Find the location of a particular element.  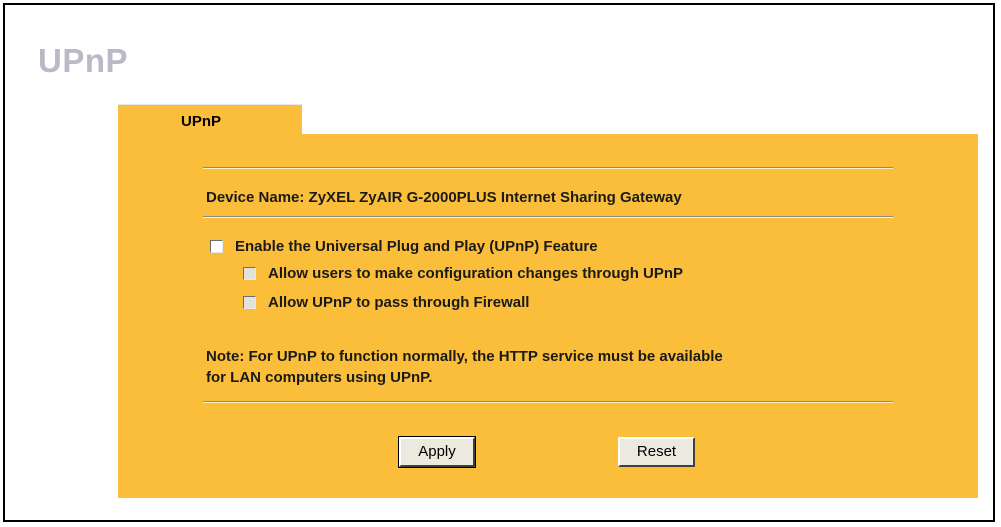

page-title: UPnP is located at coordinates (83, 60).